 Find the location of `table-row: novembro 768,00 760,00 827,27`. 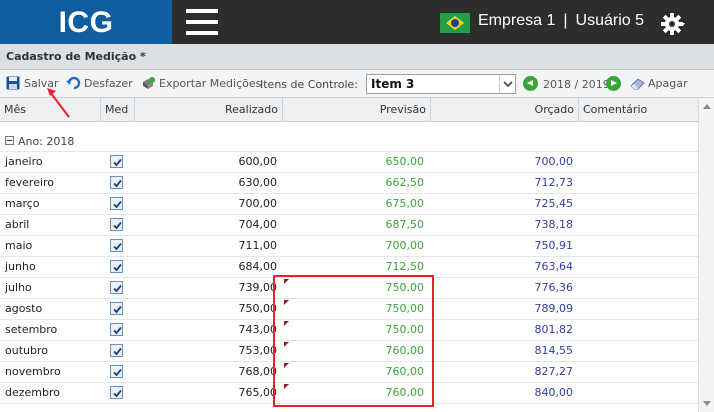

table-row: novembro 768,00 760,00 827,27 is located at coordinates (349, 372).